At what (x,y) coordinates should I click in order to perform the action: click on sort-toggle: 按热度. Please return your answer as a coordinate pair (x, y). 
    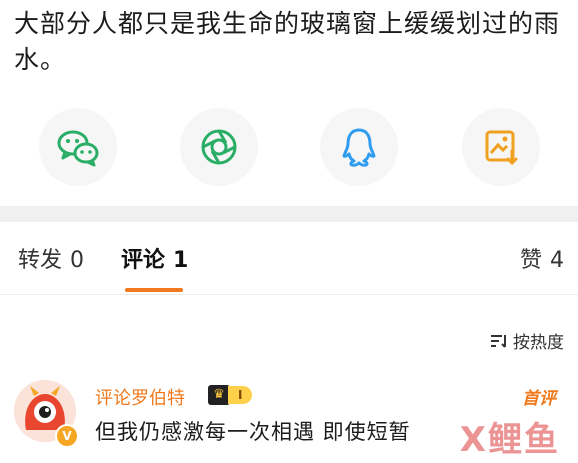
    Looking at the image, I should click on (526, 340).